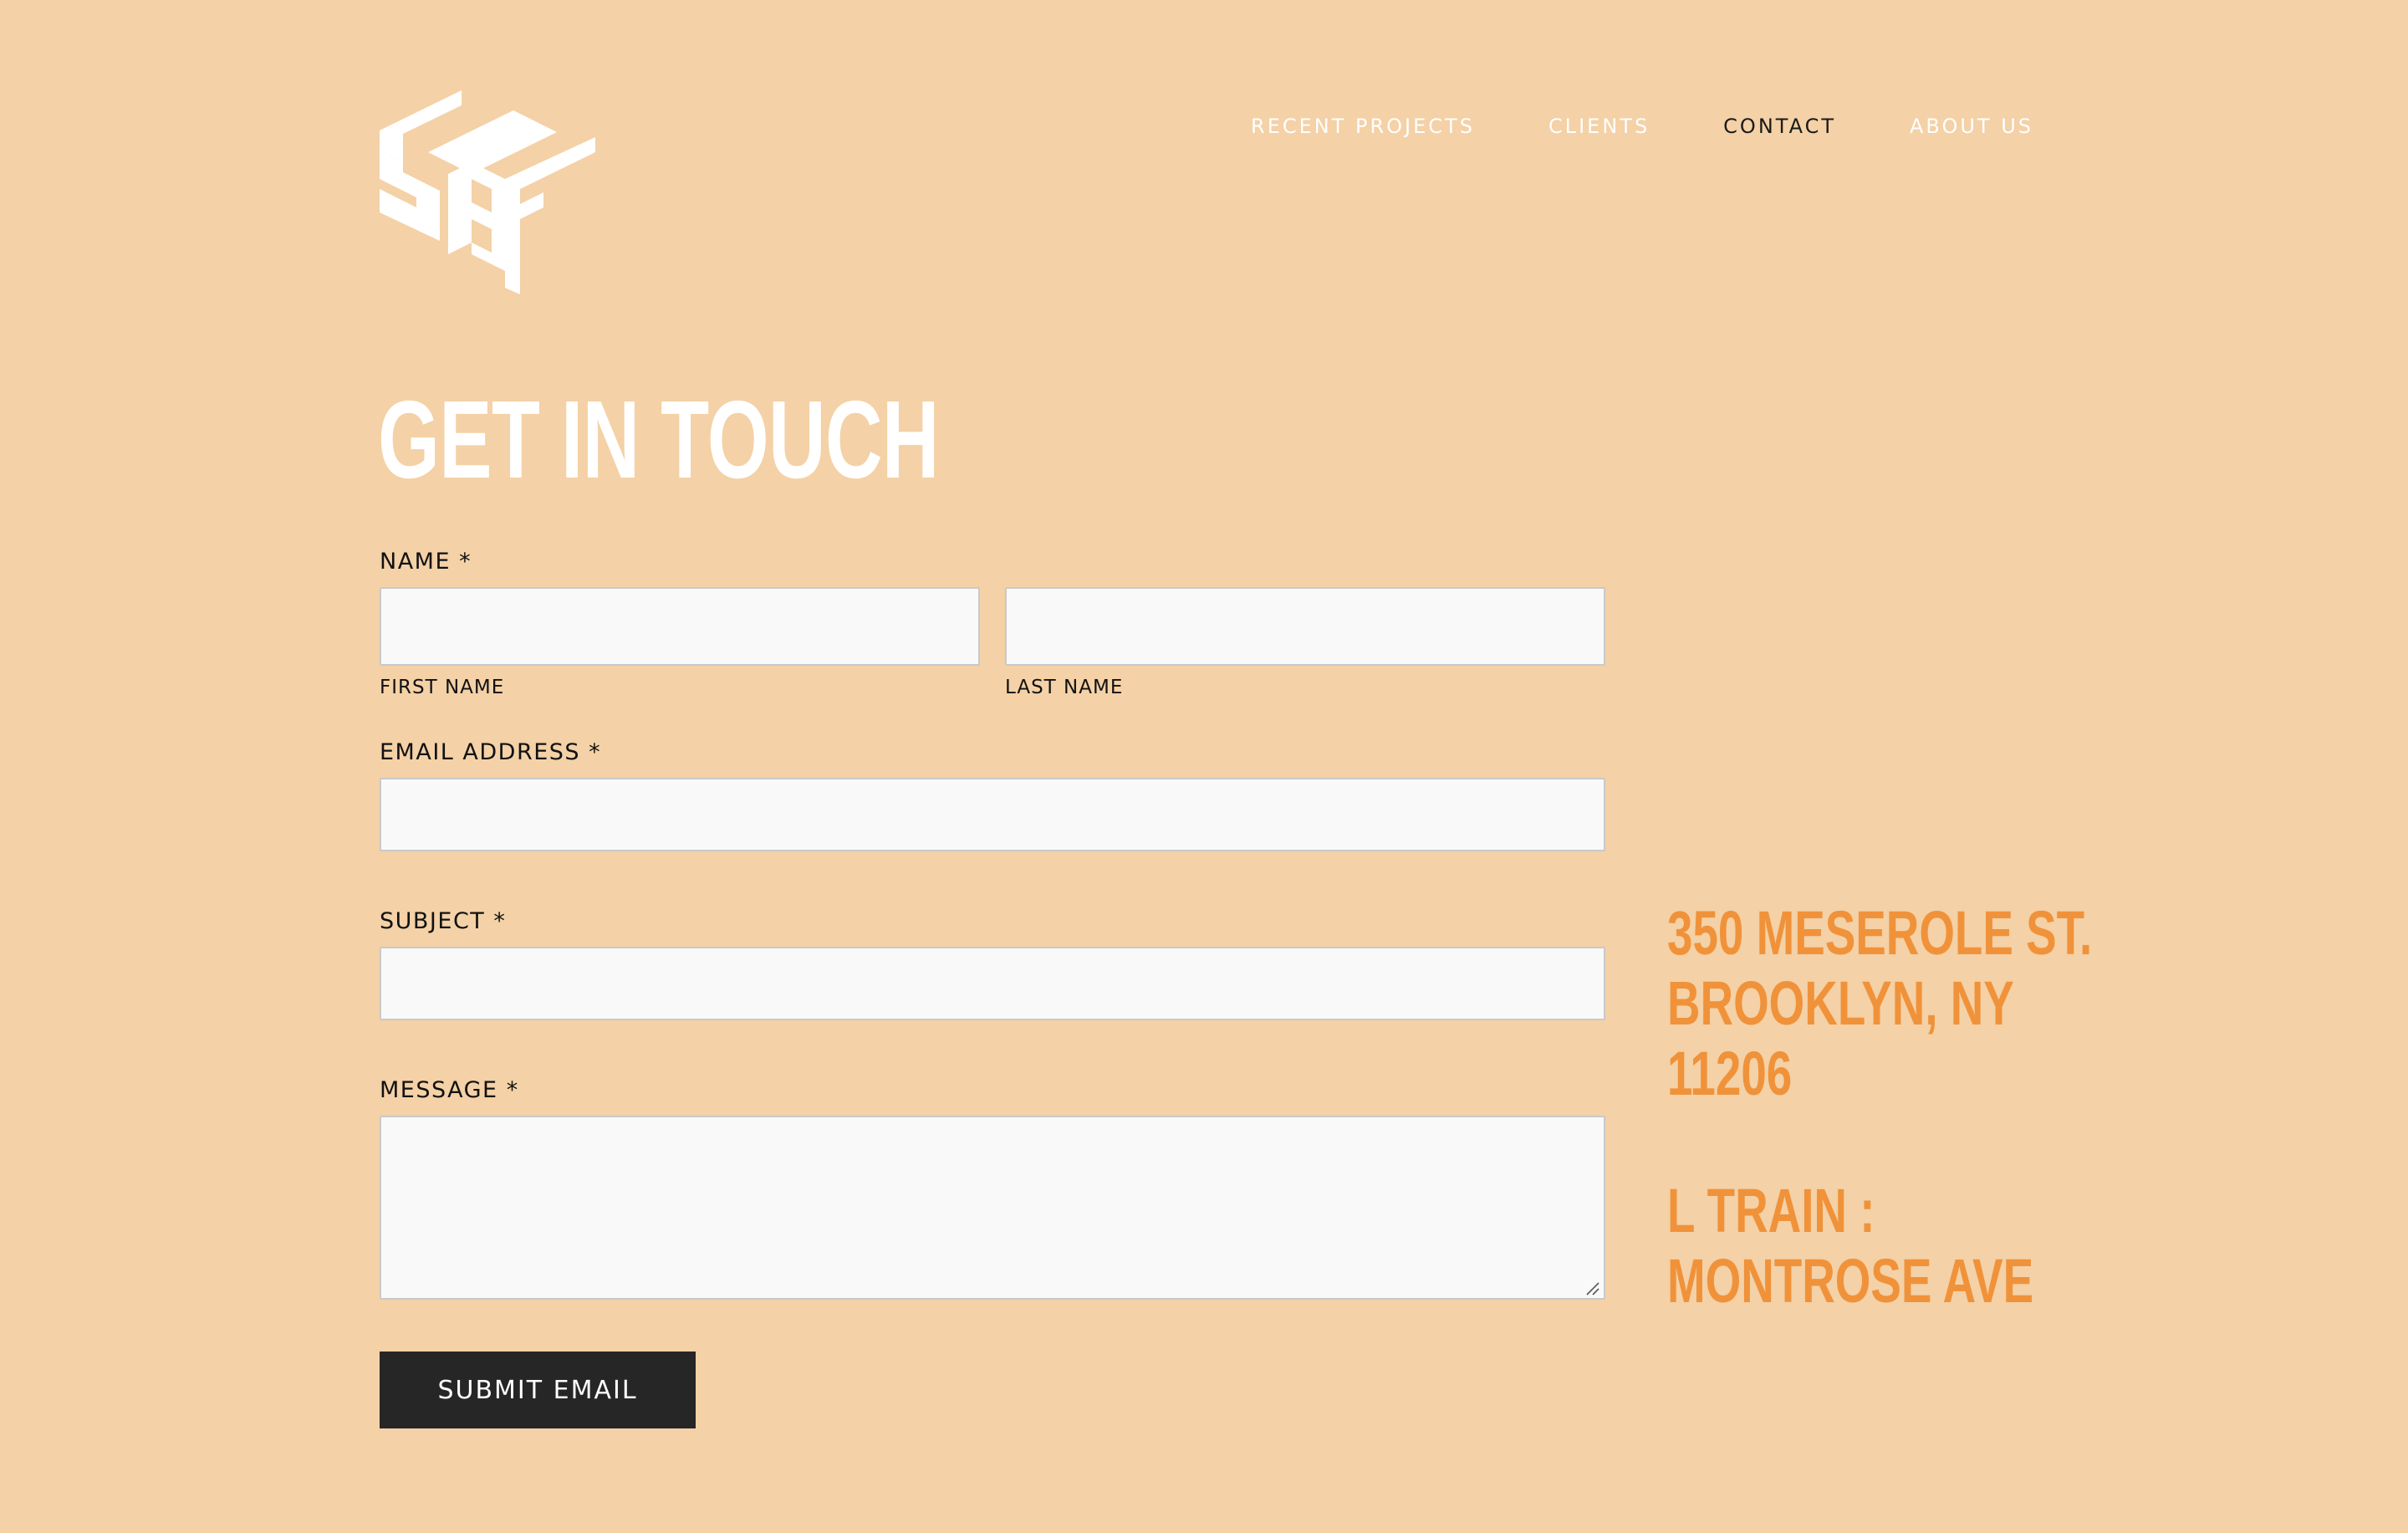  I want to click on address-city: BROOKLYN, NY, so click(1841, 1003).